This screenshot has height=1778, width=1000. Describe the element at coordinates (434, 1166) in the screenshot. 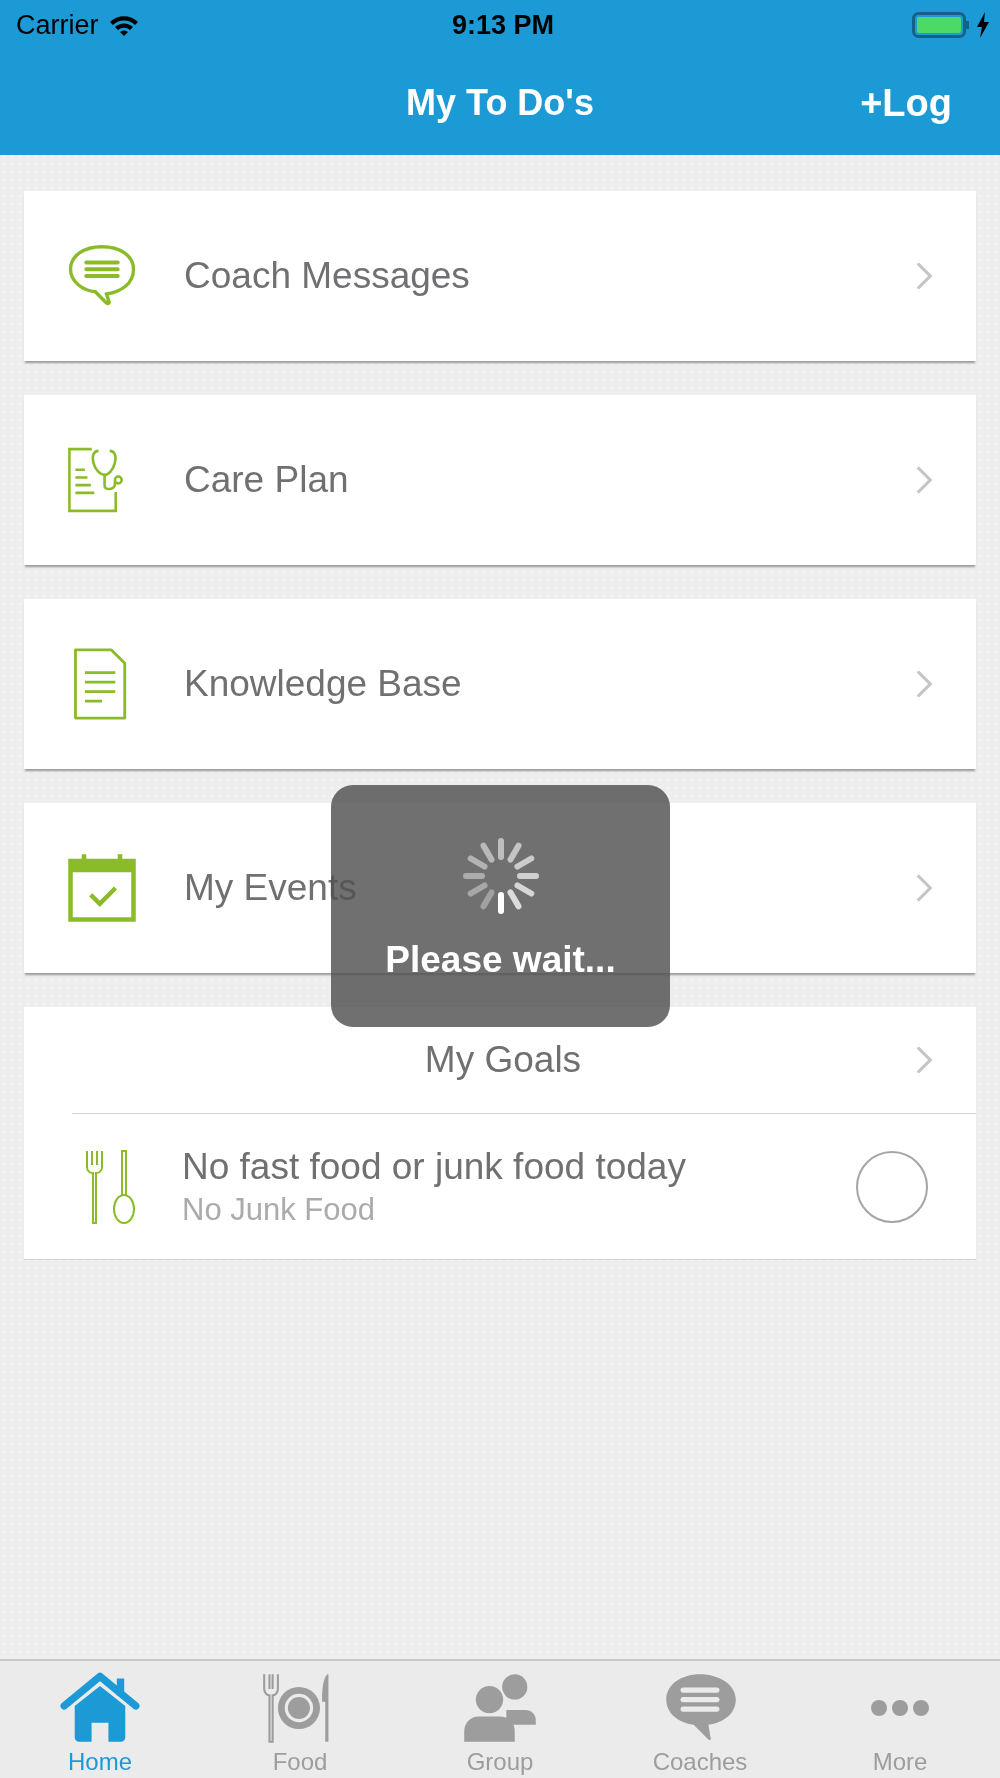

I see `goal-title: No fast food or junk food today` at that location.